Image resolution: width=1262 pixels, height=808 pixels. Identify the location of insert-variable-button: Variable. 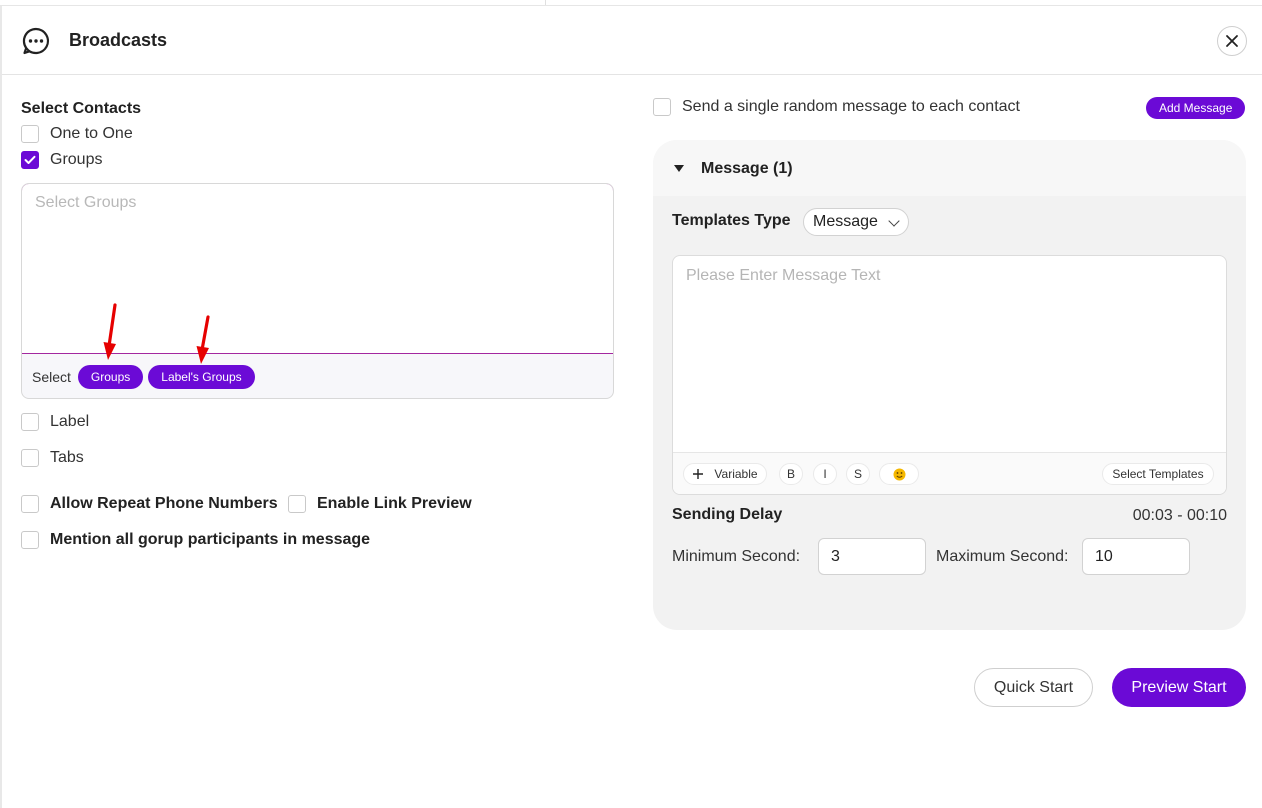
(725, 474).